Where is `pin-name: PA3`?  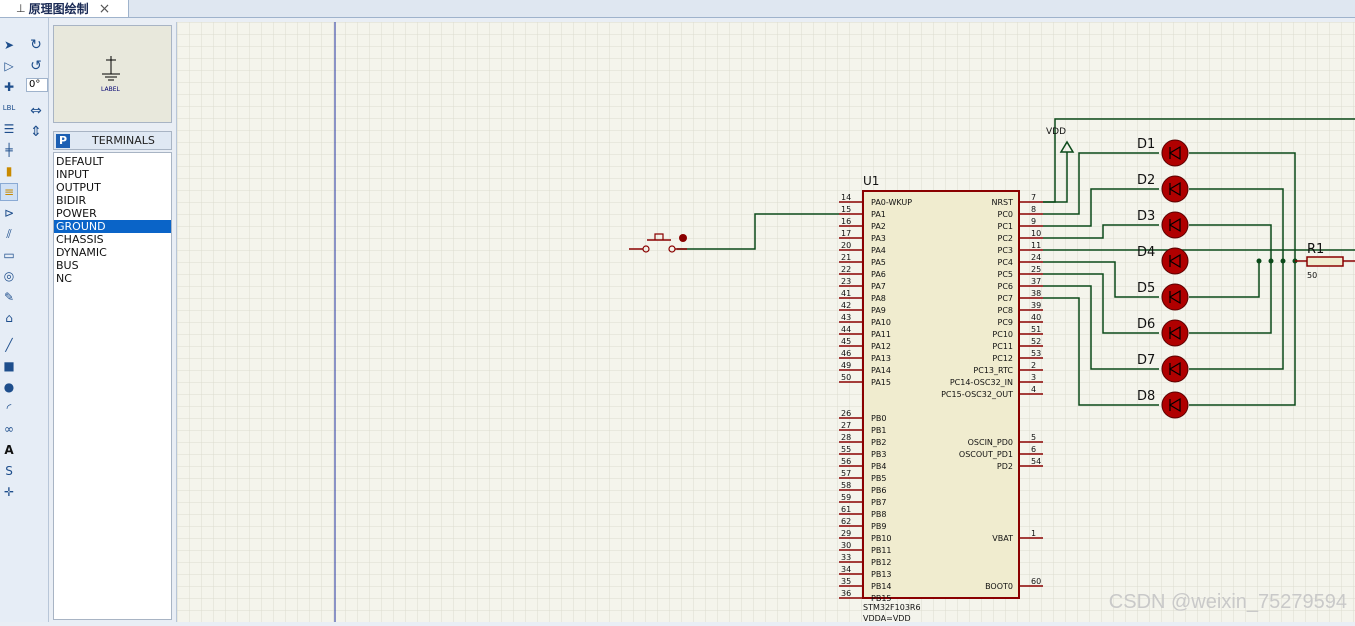 pin-name: PA3 is located at coordinates (878, 238).